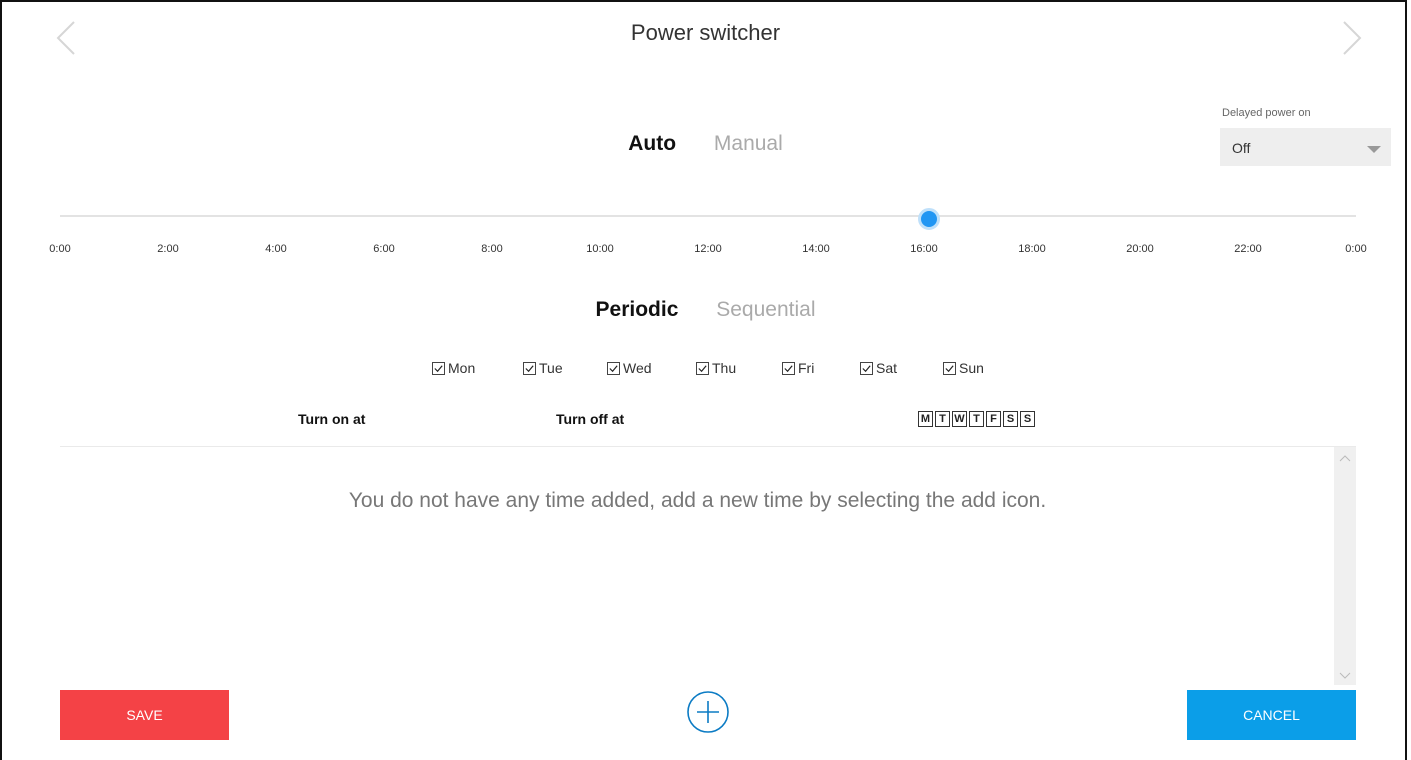 This screenshot has height=760, width=1411. I want to click on turn-off-header: Turn off at, so click(590, 419).